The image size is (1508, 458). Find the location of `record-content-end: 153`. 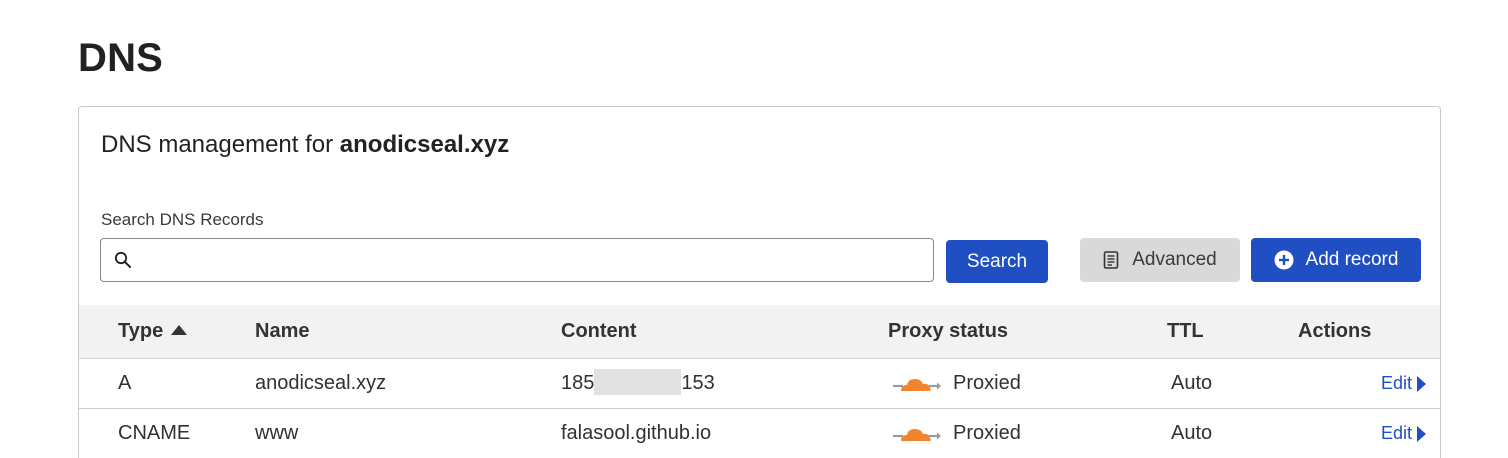

record-content-end: 153 is located at coordinates (698, 383).